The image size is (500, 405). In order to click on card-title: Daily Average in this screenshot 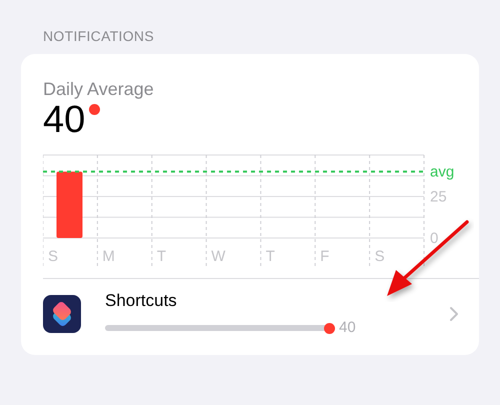, I will do `click(99, 89)`.